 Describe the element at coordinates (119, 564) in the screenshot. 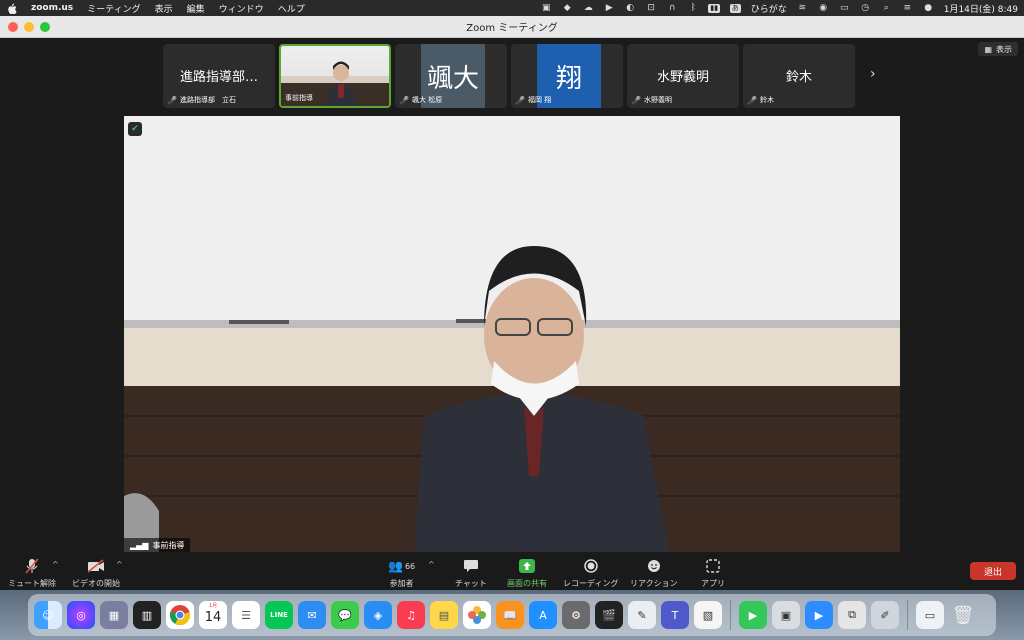

I see `video-options-chevron-icon: ^` at that location.